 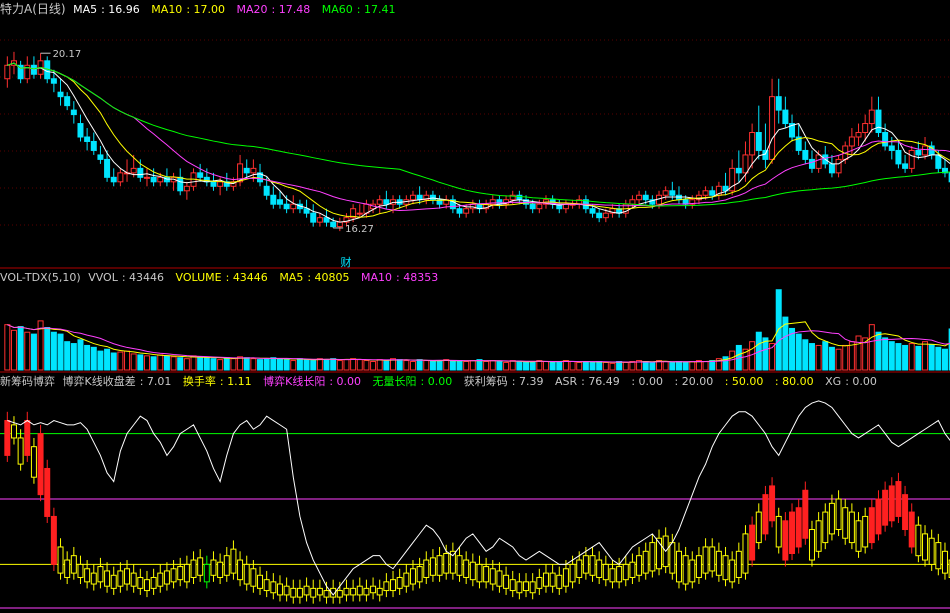 I want to click on xg-label: XG: 0.00, so click(x=851, y=381).